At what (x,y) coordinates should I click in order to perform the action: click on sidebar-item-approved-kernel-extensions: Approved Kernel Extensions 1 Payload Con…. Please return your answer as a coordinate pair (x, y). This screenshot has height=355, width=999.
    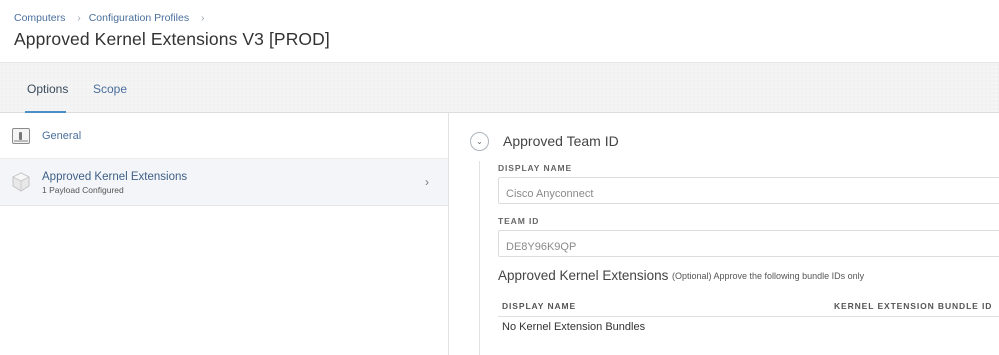
    Looking at the image, I should click on (224, 182).